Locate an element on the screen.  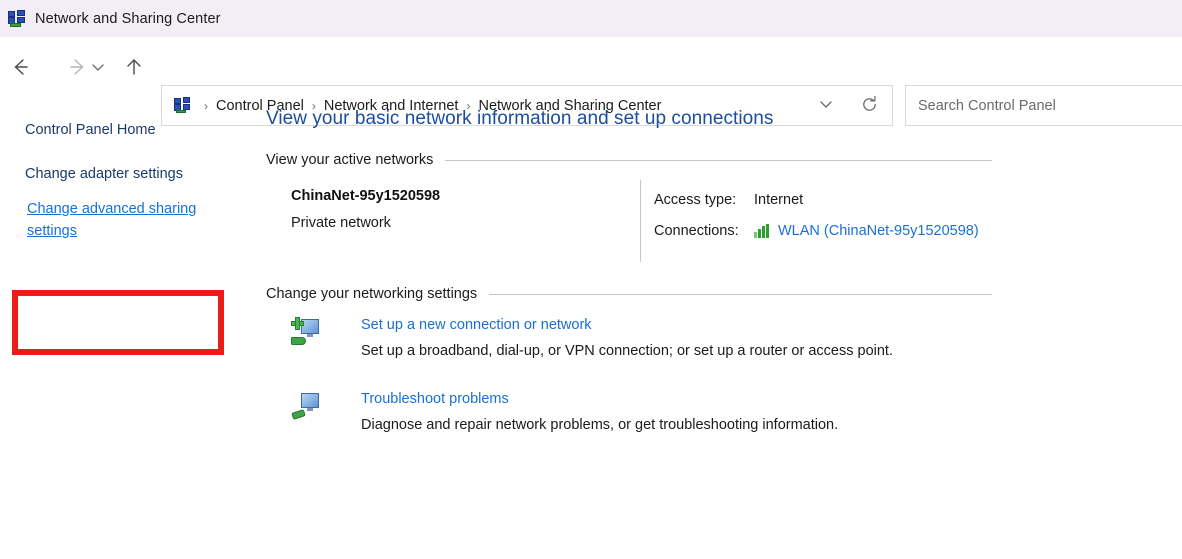
back-button is located at coordinates (20, 67).